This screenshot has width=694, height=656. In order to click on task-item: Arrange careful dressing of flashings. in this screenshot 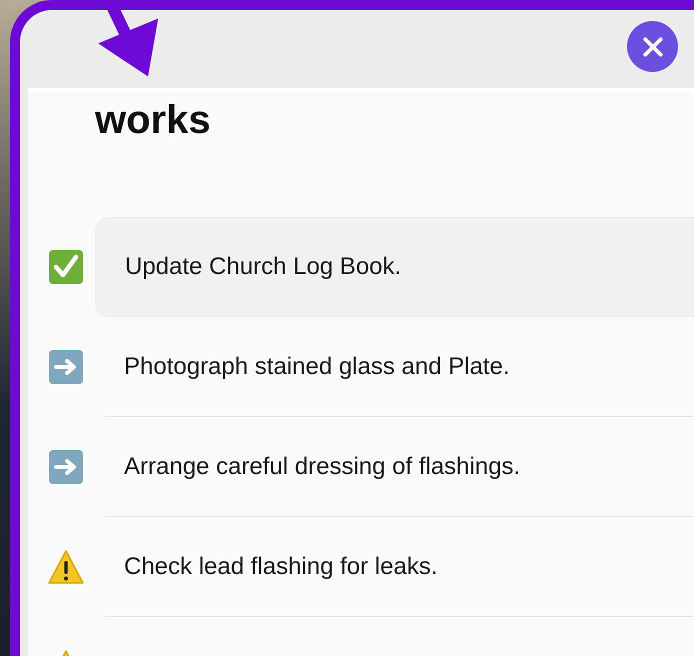, I will do `click(399, 467)`.